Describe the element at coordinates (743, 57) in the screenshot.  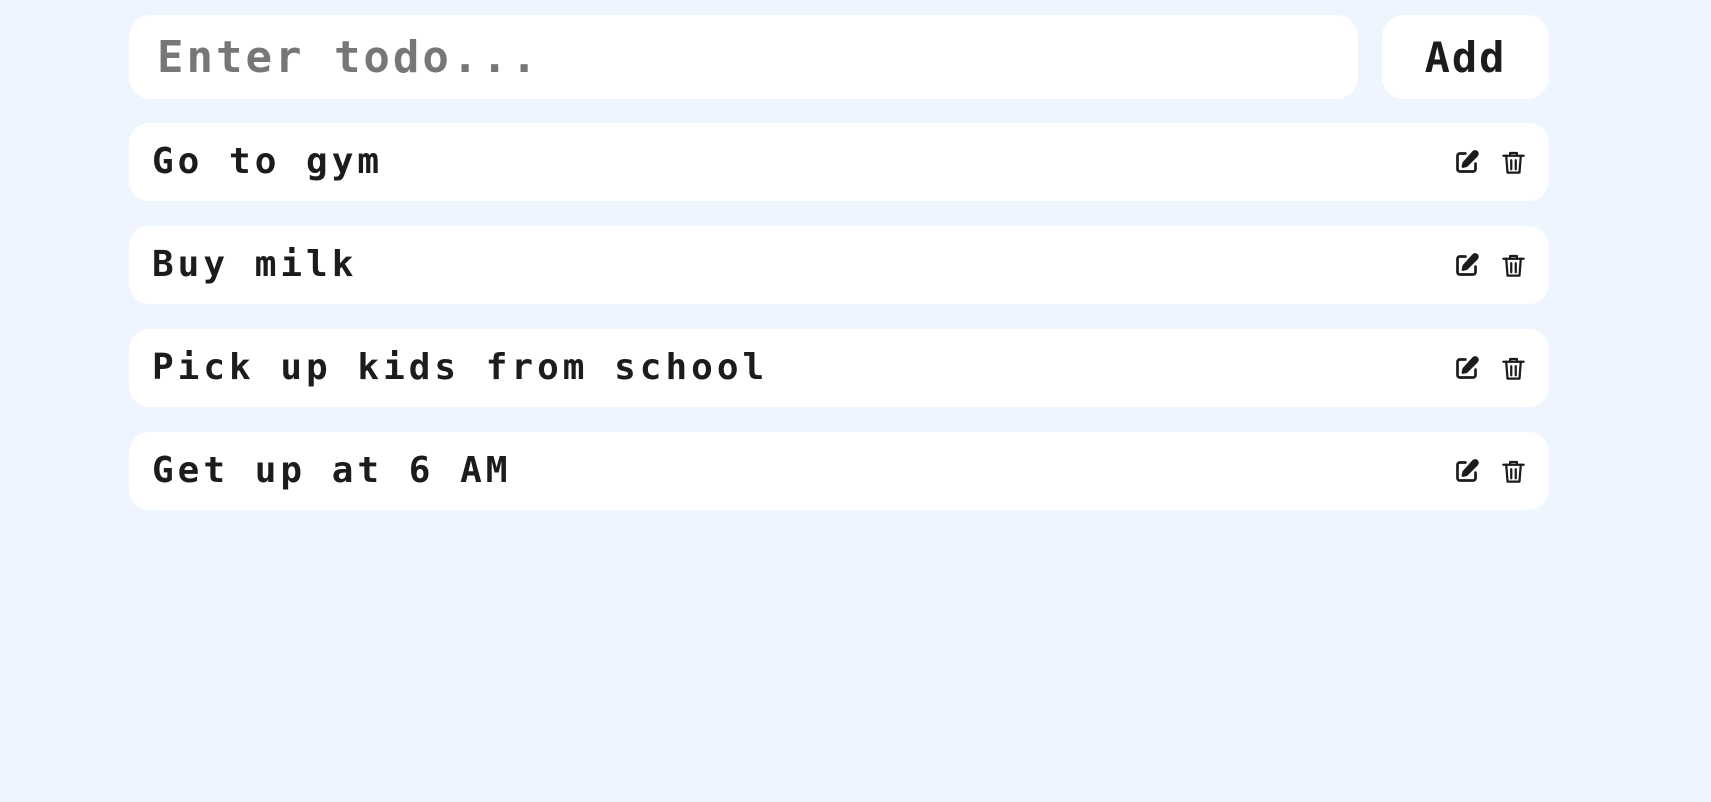
I see `todo-input` at that location.